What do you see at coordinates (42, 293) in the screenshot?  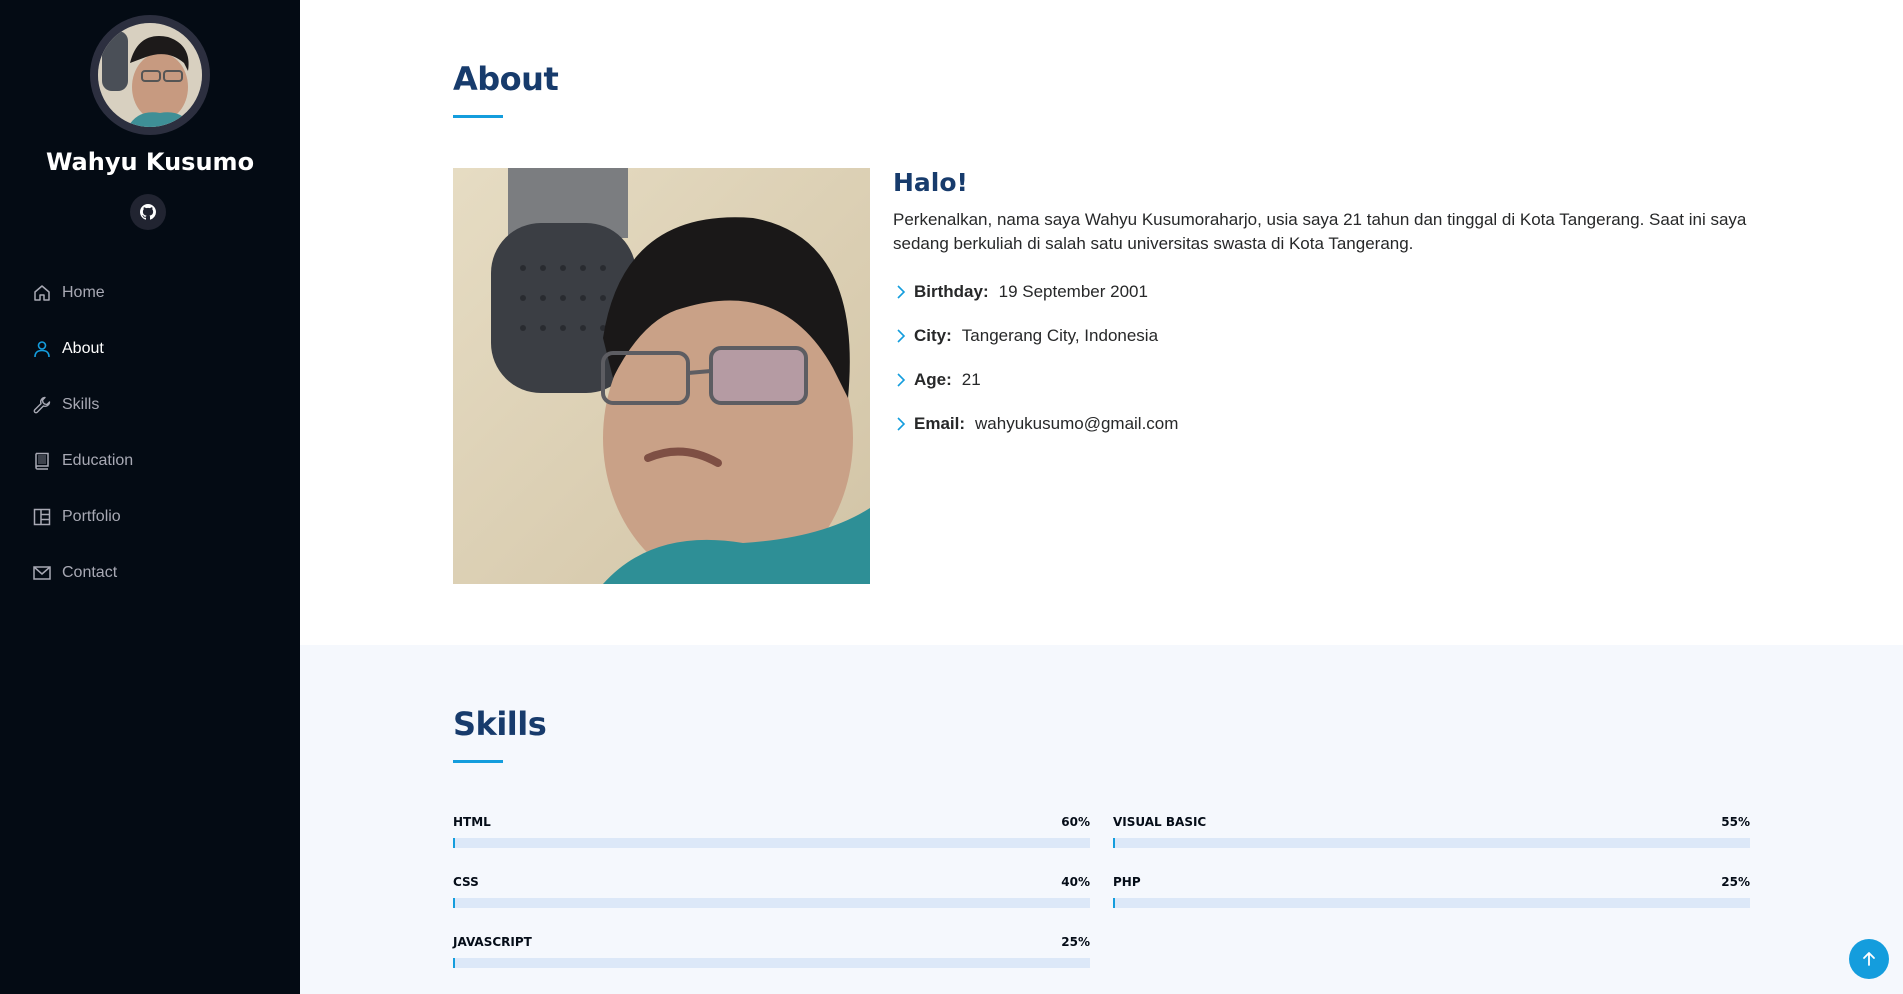 I see `house-icon` at bounding box center [42, 293].